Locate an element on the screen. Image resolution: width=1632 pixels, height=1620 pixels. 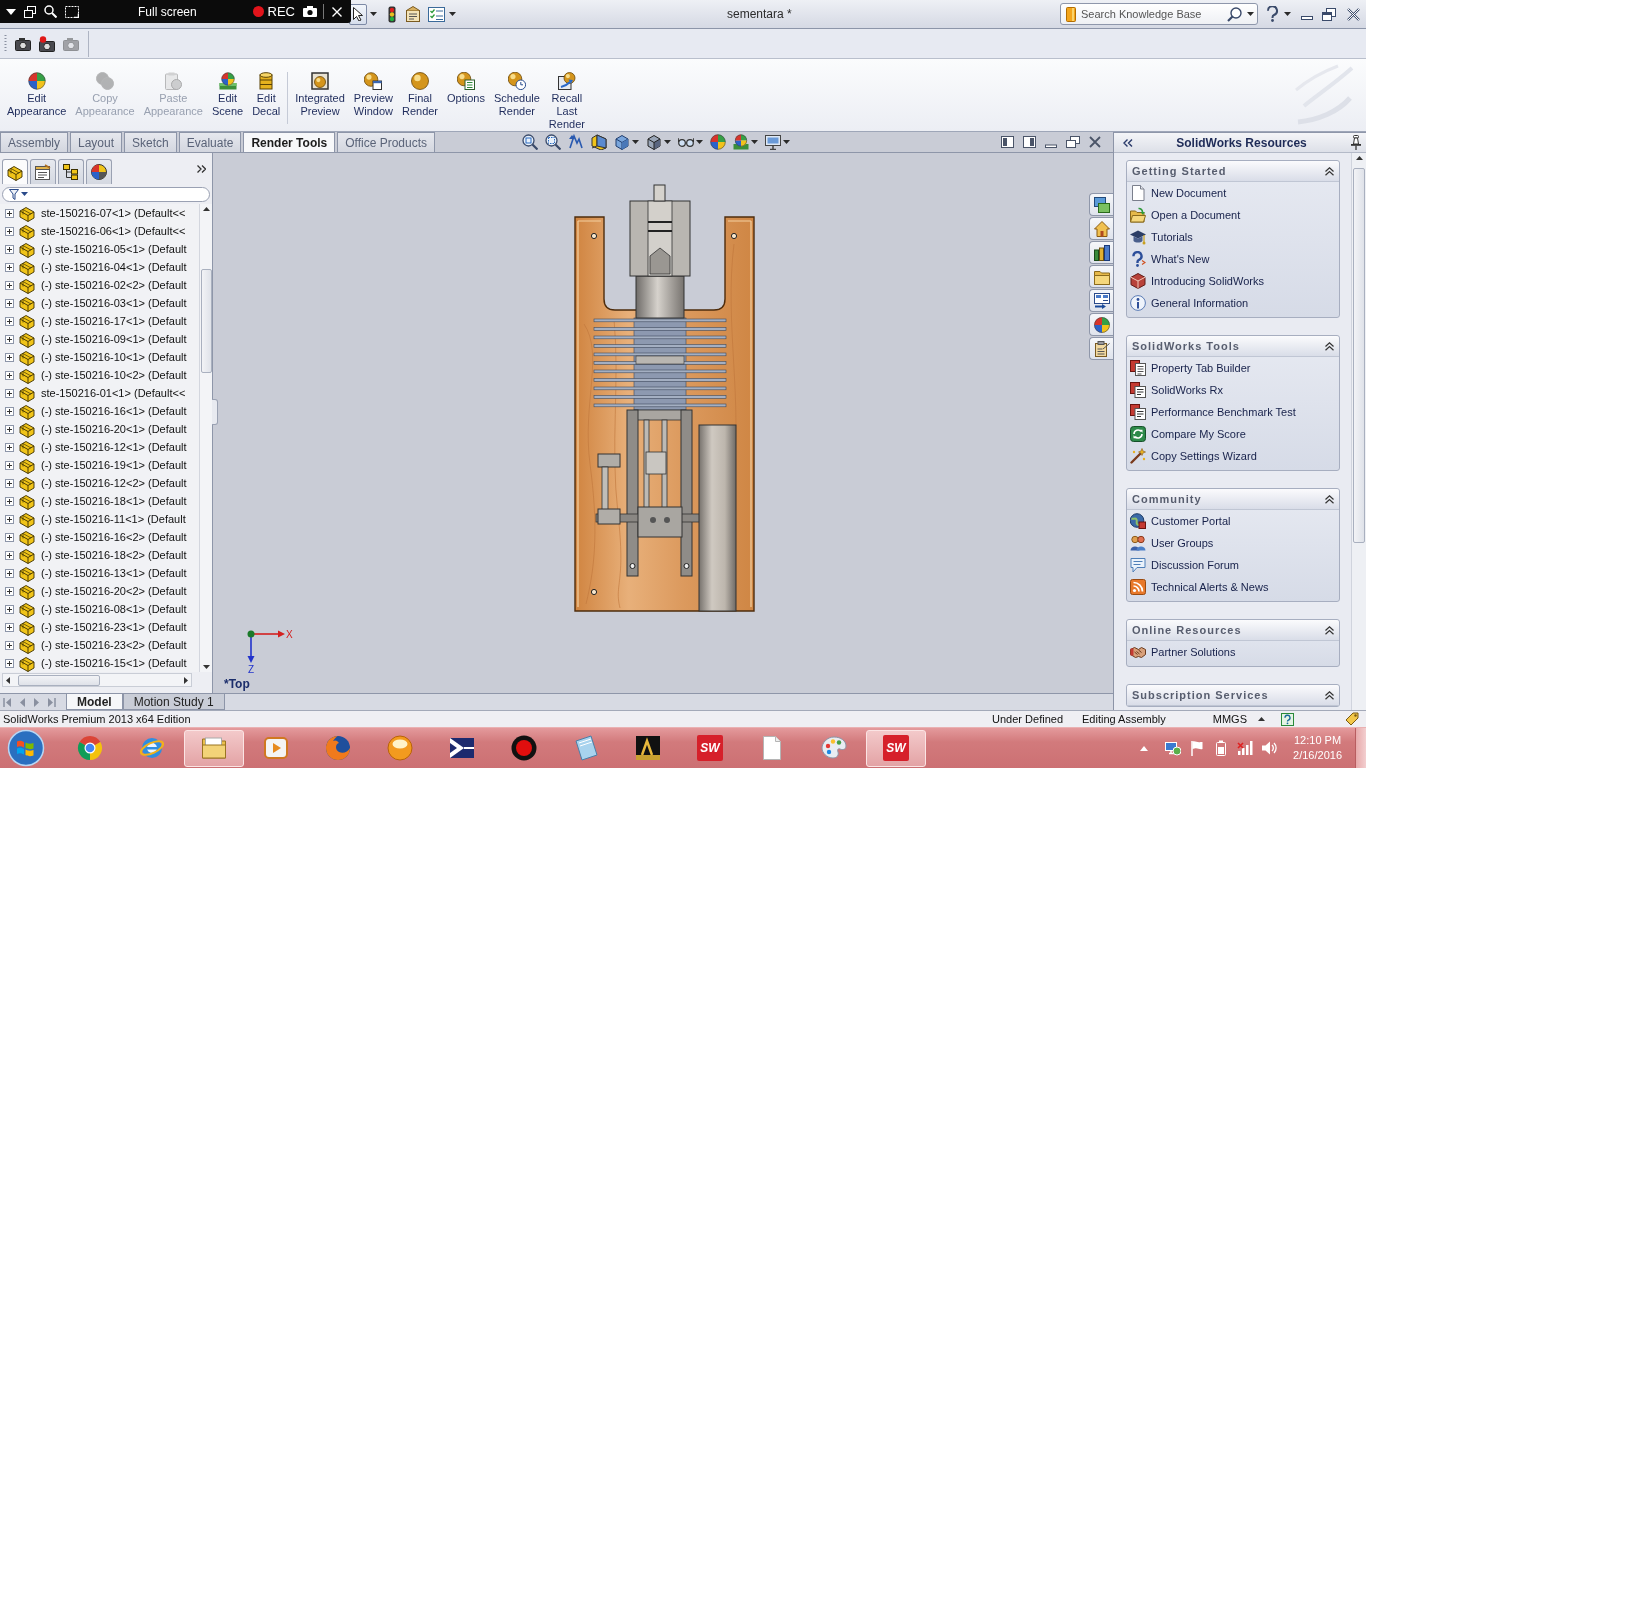
document-tab: Motion Study 1 is located at coordinates (173, 702).